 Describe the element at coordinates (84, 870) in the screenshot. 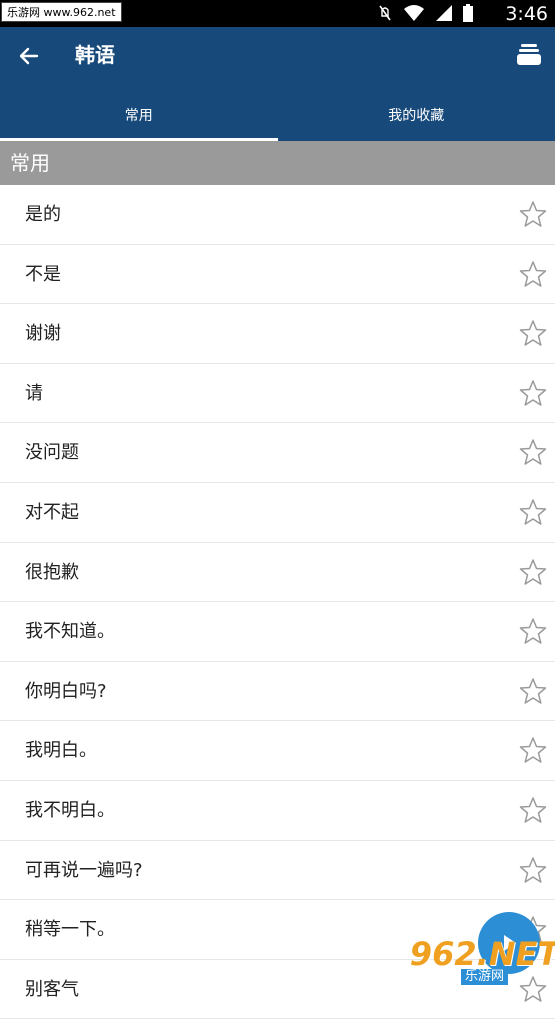

I see `phrase-text: 可再说一遍吗?` at that location.